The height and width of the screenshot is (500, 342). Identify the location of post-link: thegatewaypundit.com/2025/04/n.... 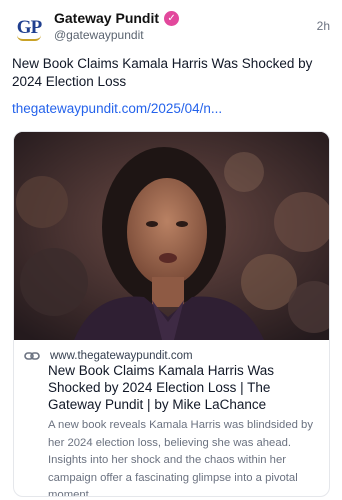
(169, 108).